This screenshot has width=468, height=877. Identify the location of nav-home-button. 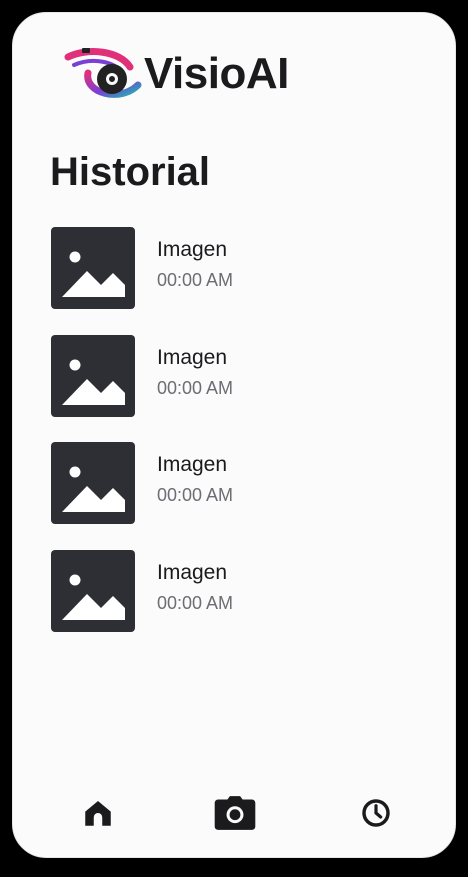
(98, 813).